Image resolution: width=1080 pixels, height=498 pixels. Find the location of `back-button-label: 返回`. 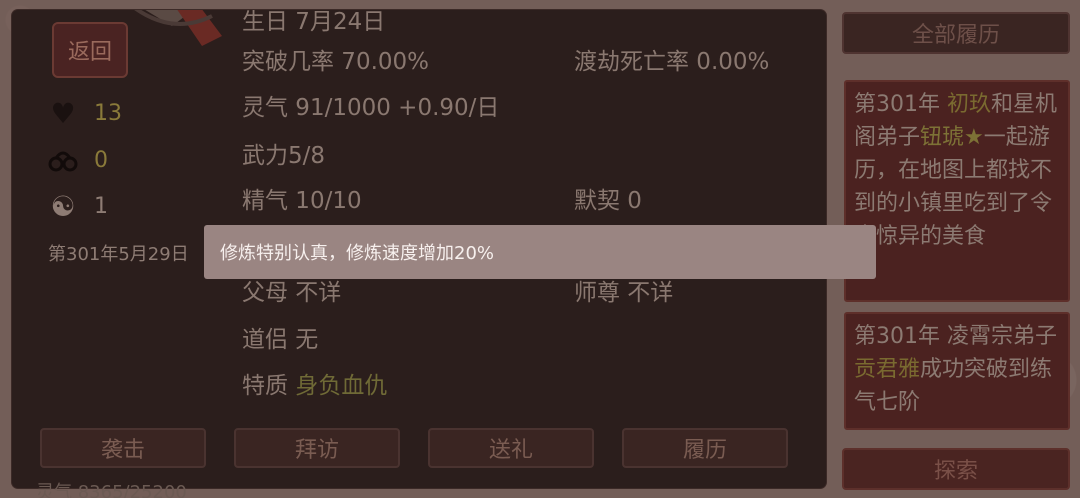

back-button-label: 返回 is located at coordinates (89, 52).